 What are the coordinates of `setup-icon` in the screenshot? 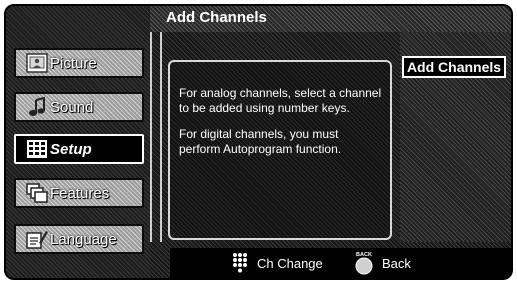 It's located at (37, 149).